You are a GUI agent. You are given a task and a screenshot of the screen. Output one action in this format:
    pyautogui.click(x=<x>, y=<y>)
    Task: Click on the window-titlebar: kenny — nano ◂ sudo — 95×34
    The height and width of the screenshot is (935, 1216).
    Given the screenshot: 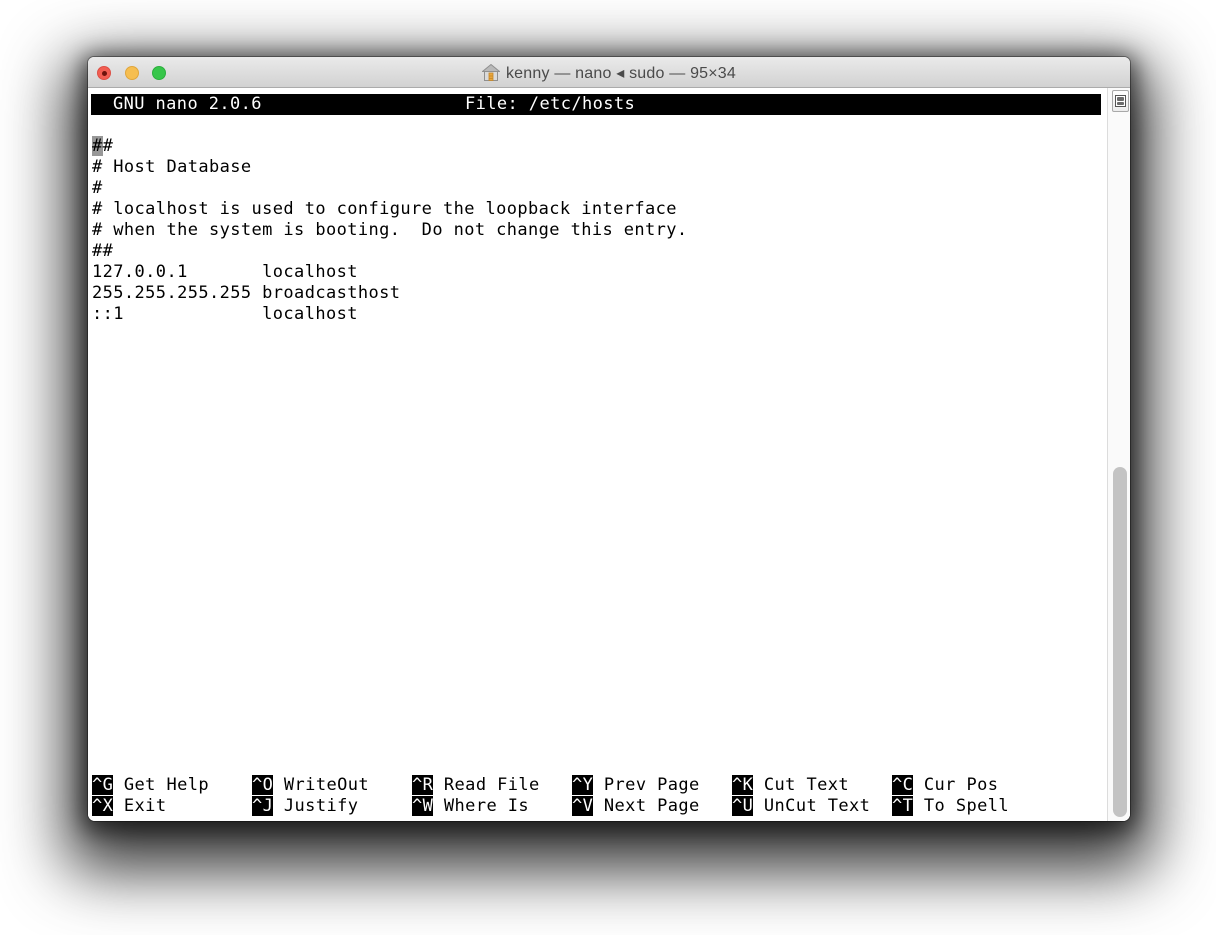 What is the action you would take?
    pyautogui.click(x=609, y=72)
    